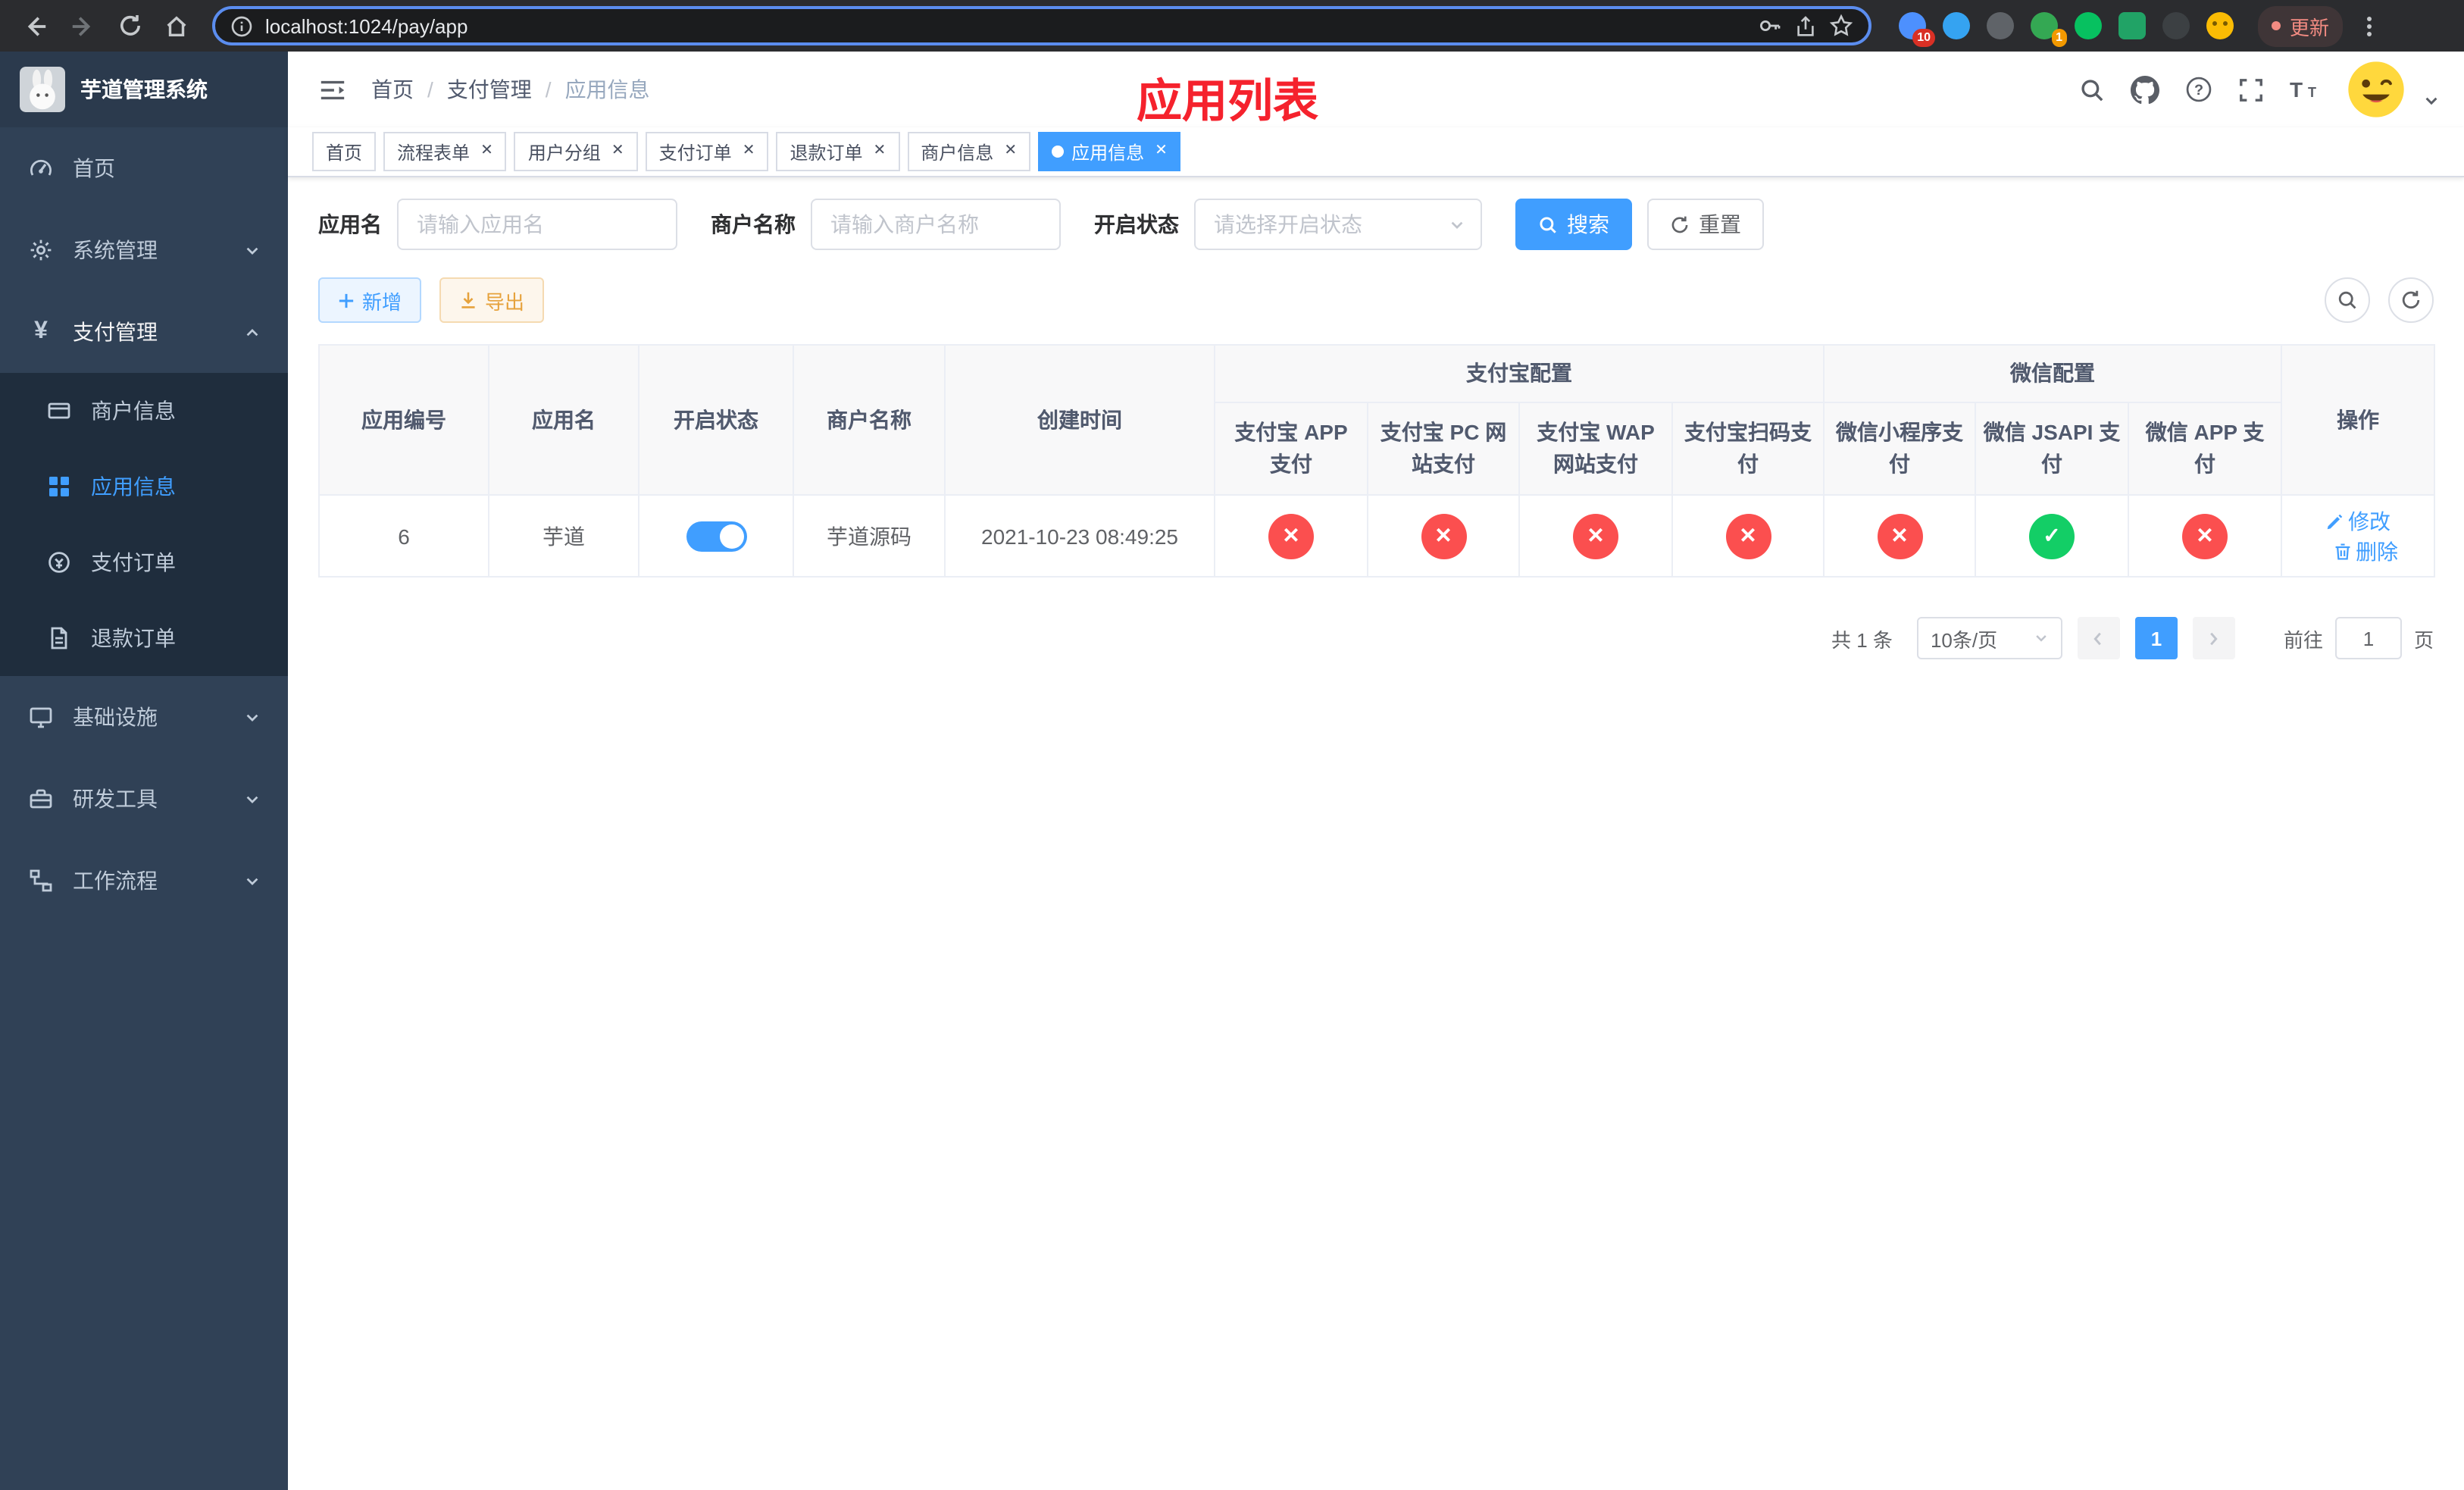  I want to click on goto-page-input, so click(2368, 638).